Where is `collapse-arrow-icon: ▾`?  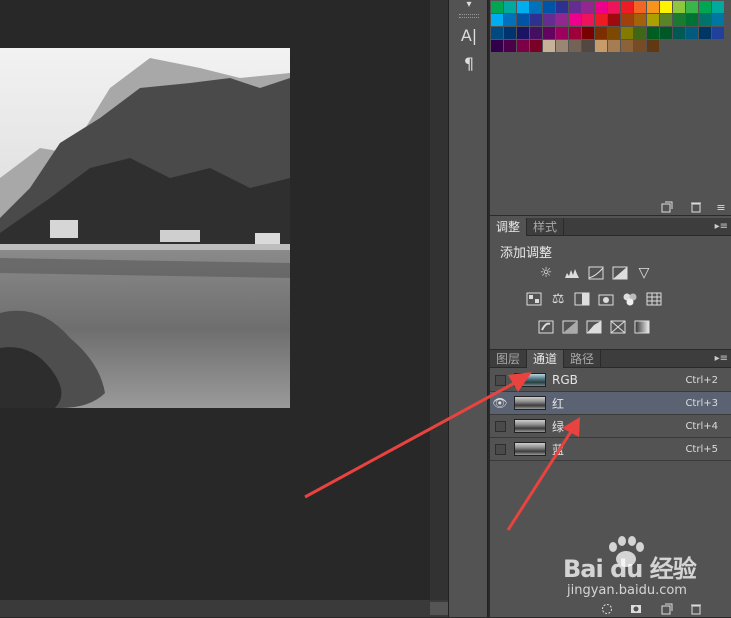 collapse-arrow-icon: ▾ is located at coordinates (469, 5).